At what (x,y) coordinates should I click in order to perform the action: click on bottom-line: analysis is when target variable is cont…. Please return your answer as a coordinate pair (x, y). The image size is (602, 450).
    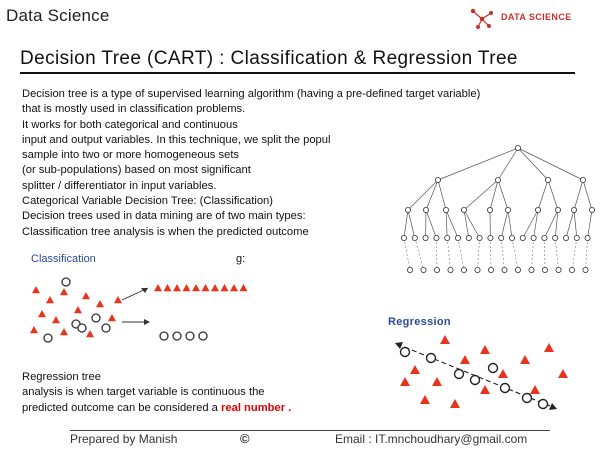
    Looking at the image, I should click on (143, 392).